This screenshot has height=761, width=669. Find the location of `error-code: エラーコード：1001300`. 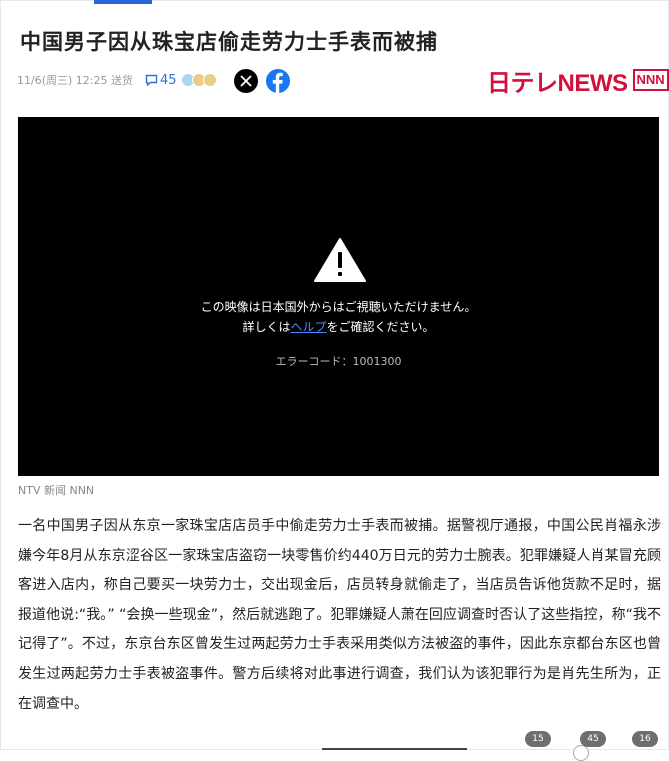

error-code: エラーコード：1001300 is located at coordinates (338, 361).